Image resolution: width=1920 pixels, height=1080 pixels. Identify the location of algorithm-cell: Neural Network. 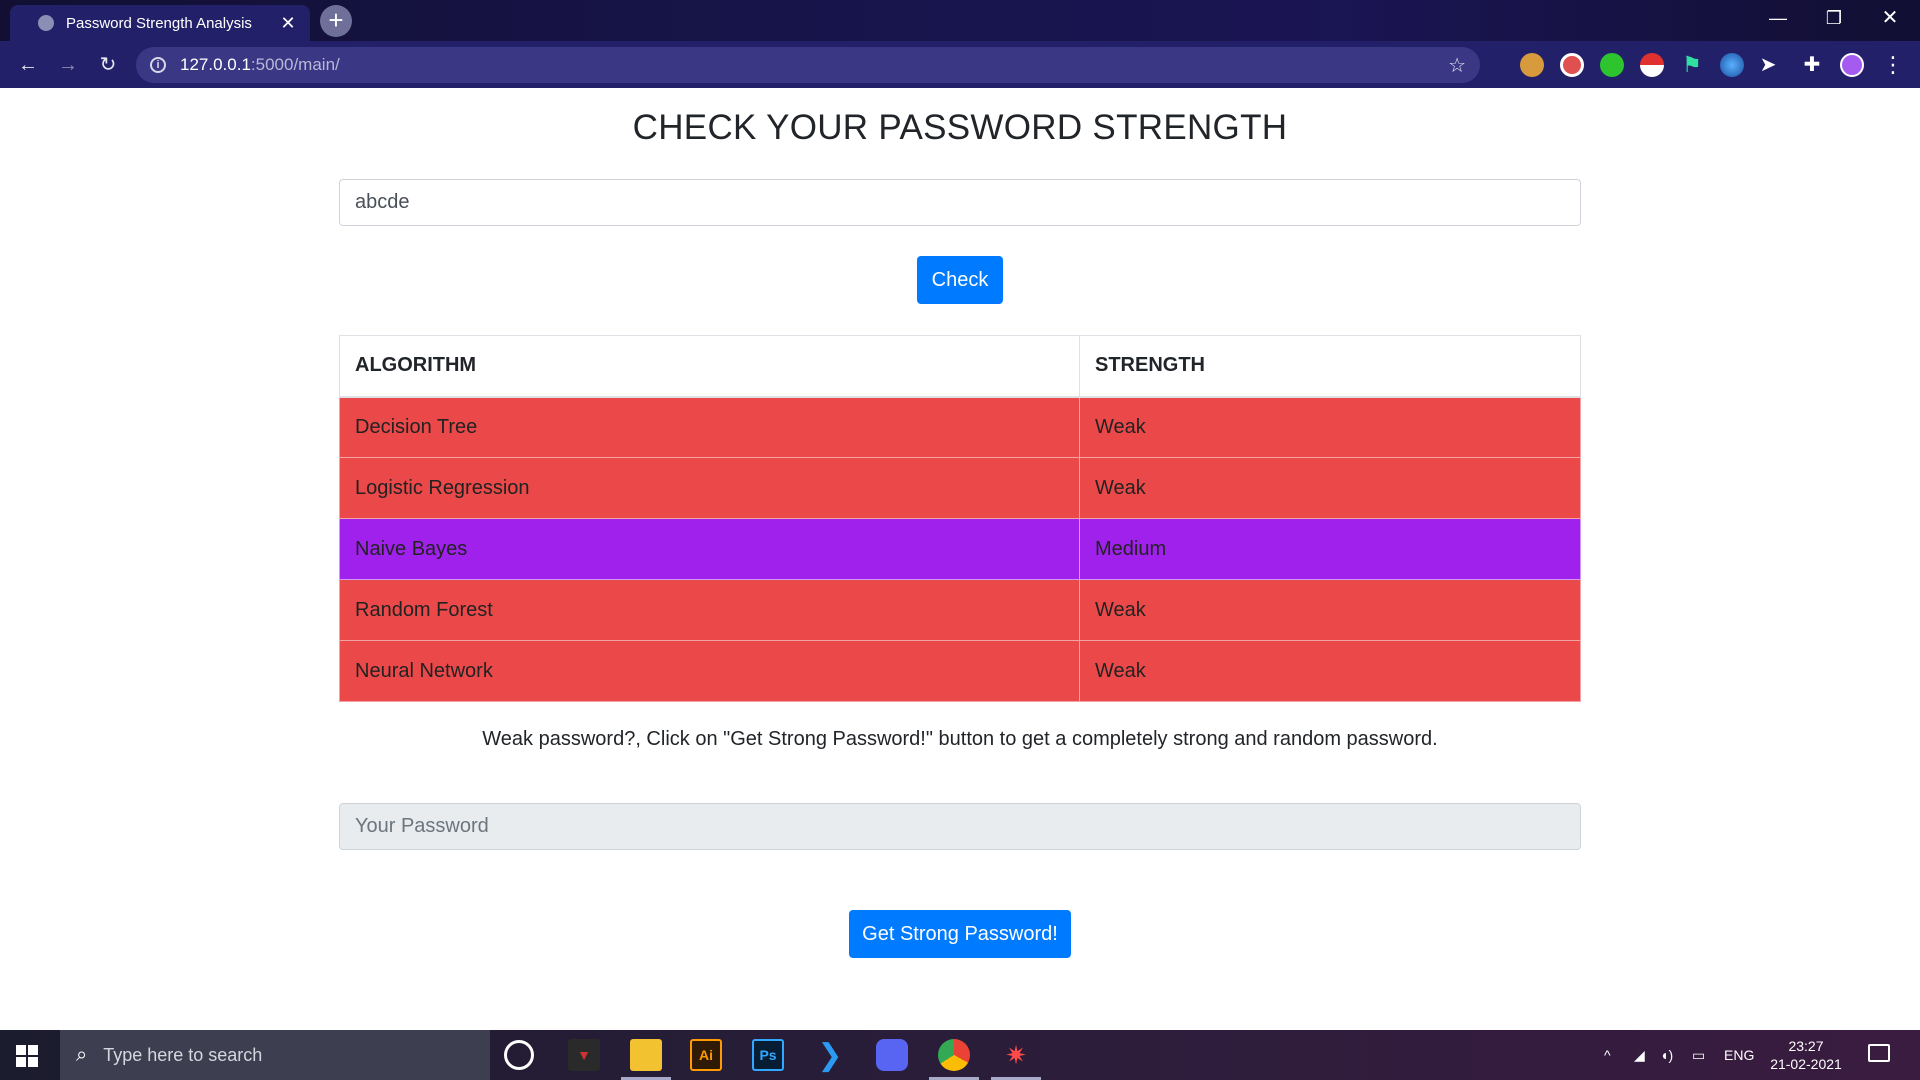
(709, 671).